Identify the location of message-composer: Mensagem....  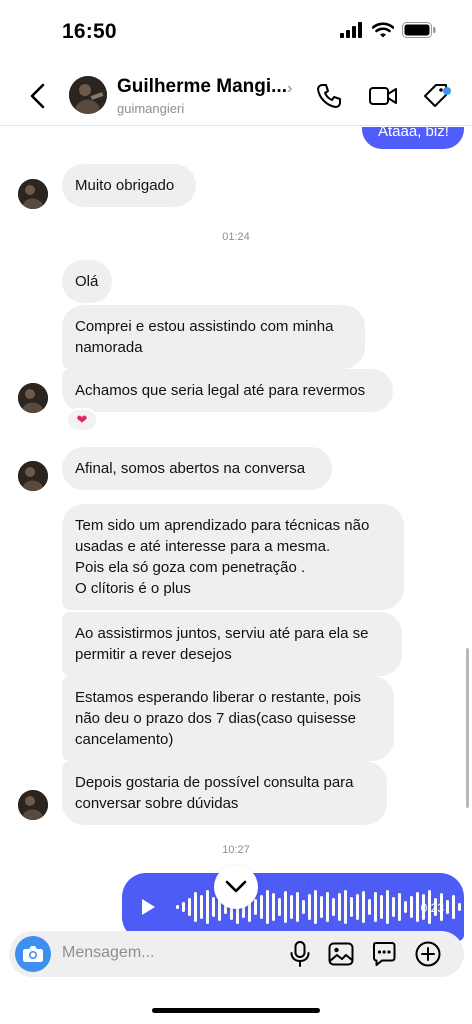
(236, 954).